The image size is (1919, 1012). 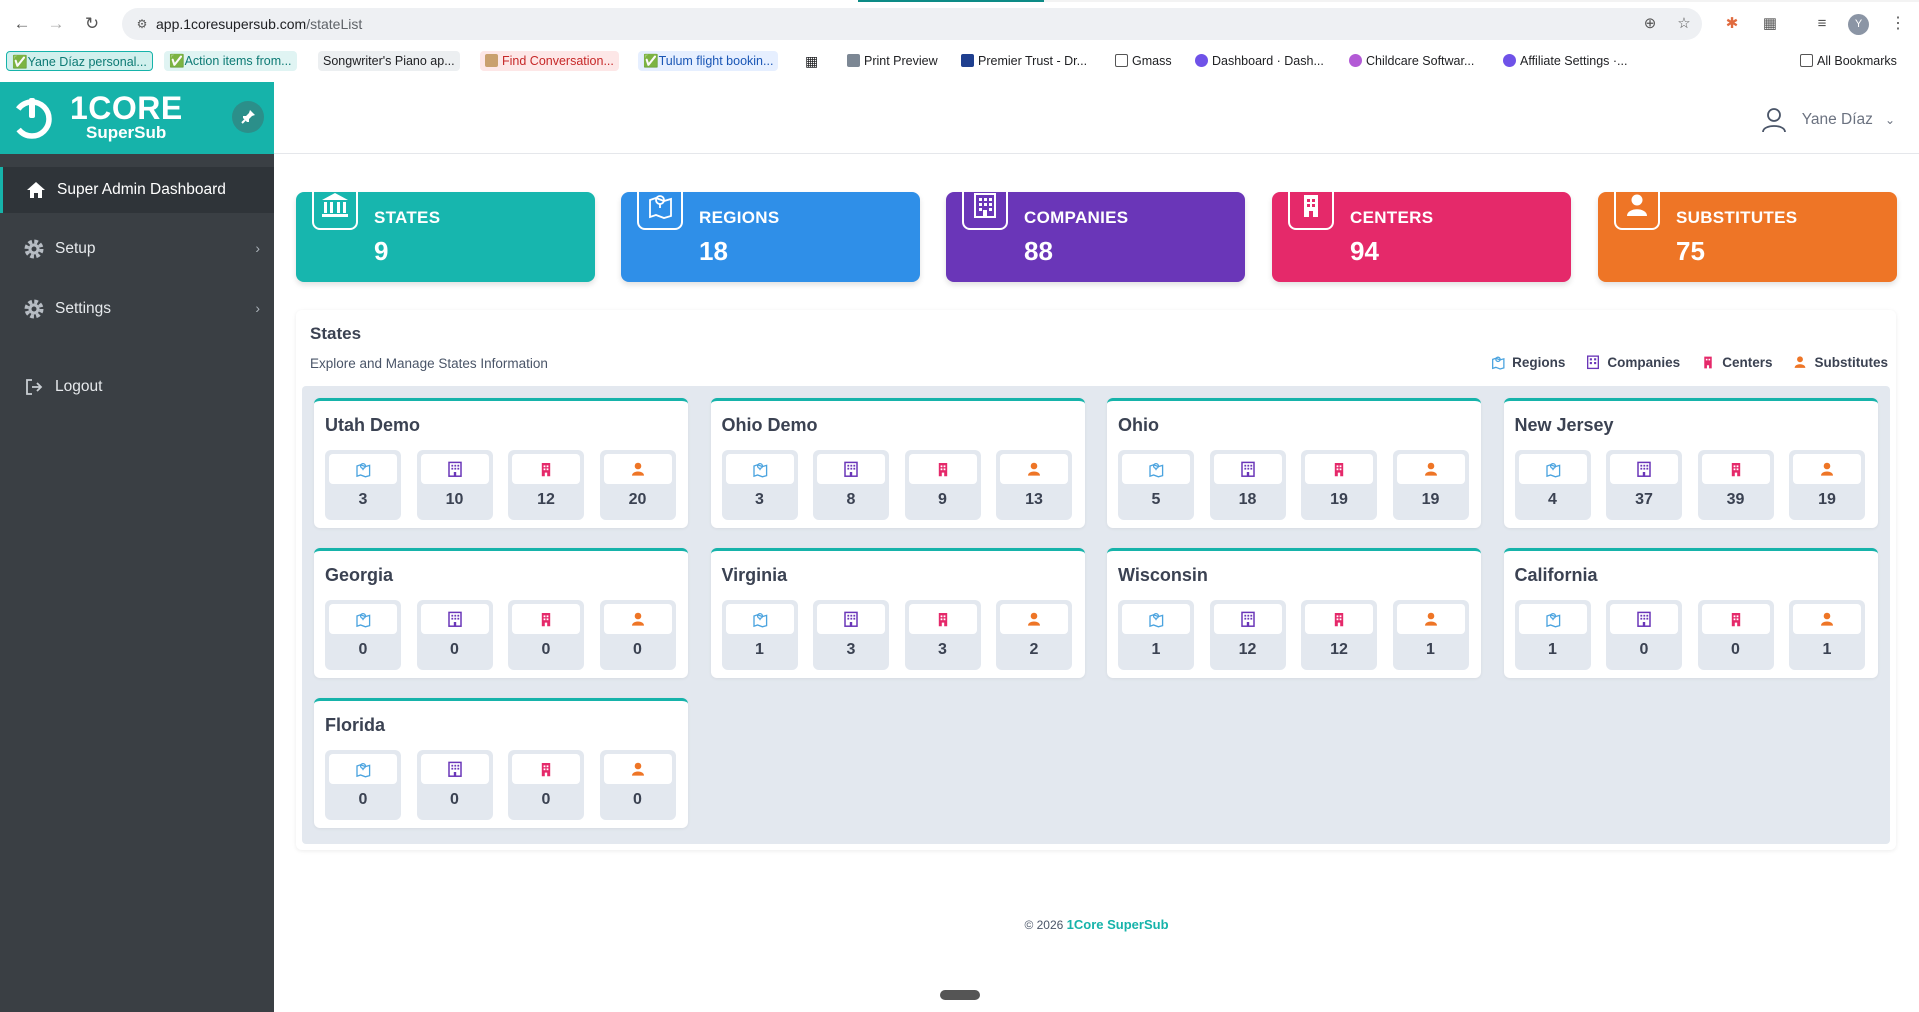 I want to click on site-info-icon: ⚙, so click(x=142, y=24).